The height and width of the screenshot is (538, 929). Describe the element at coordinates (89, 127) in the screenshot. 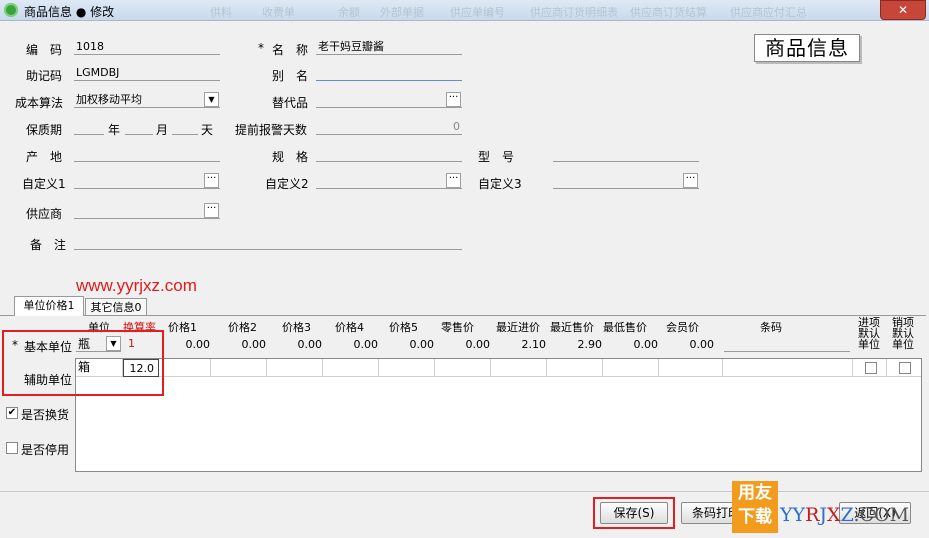

I see `shelf-life-year-field` at that location.